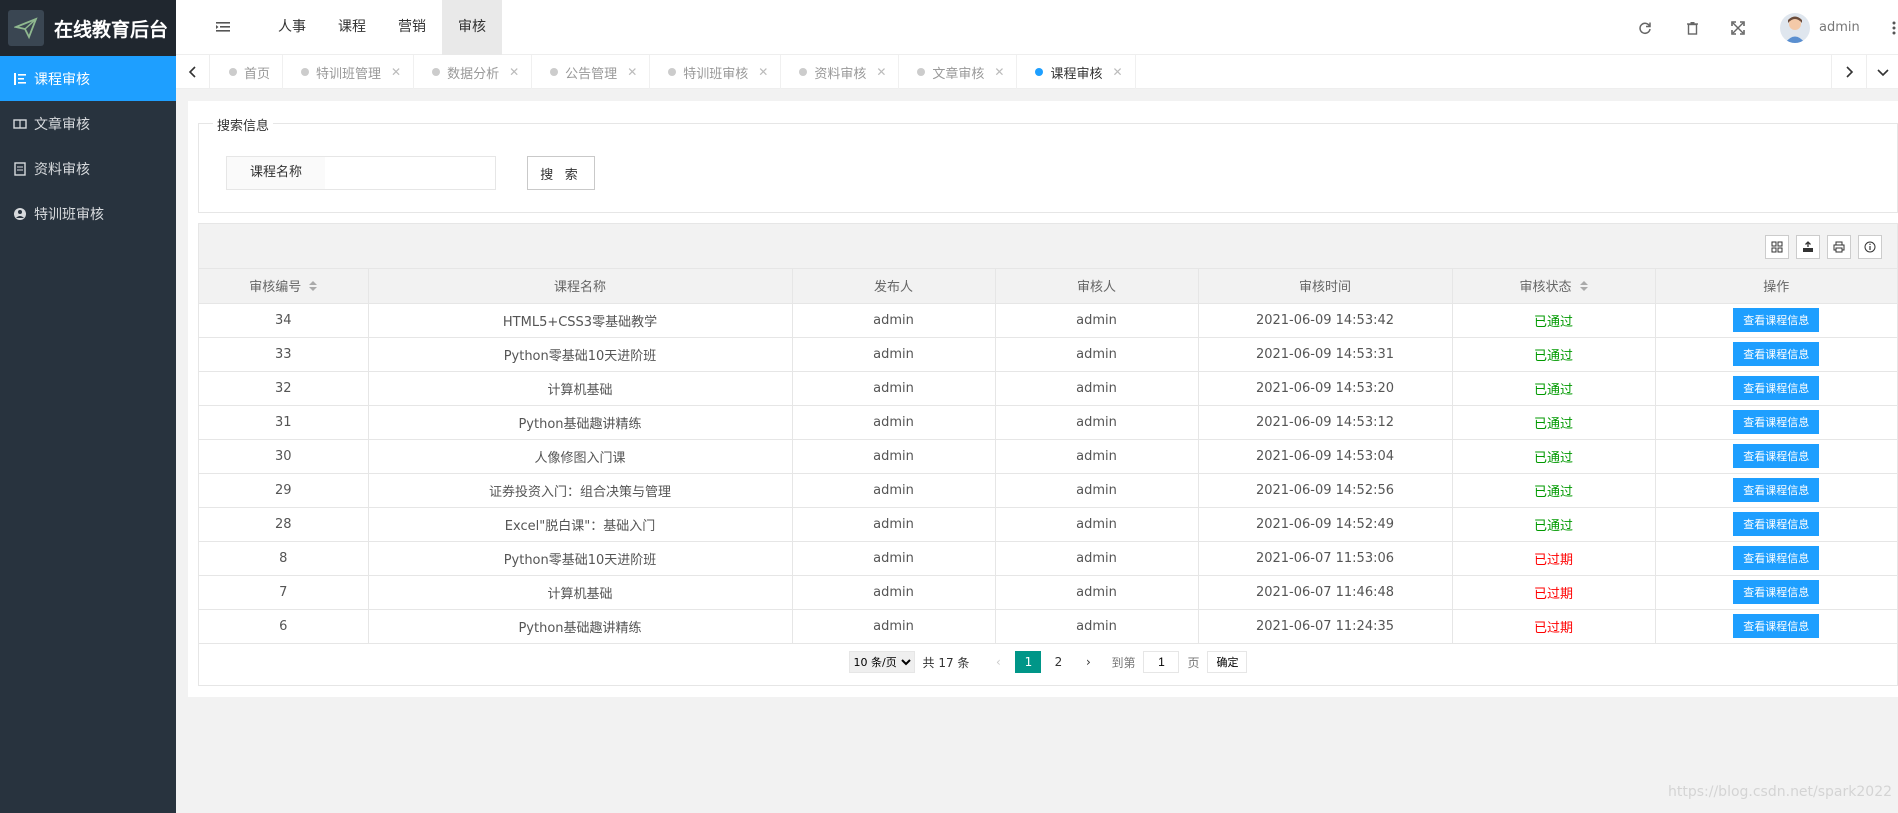 The width and height of the screenshot is (1898, 813). What do you see at coordinates (1058, 662) in the screenshot?
I see `page-2: 2` at bounding box center [1058, 662].